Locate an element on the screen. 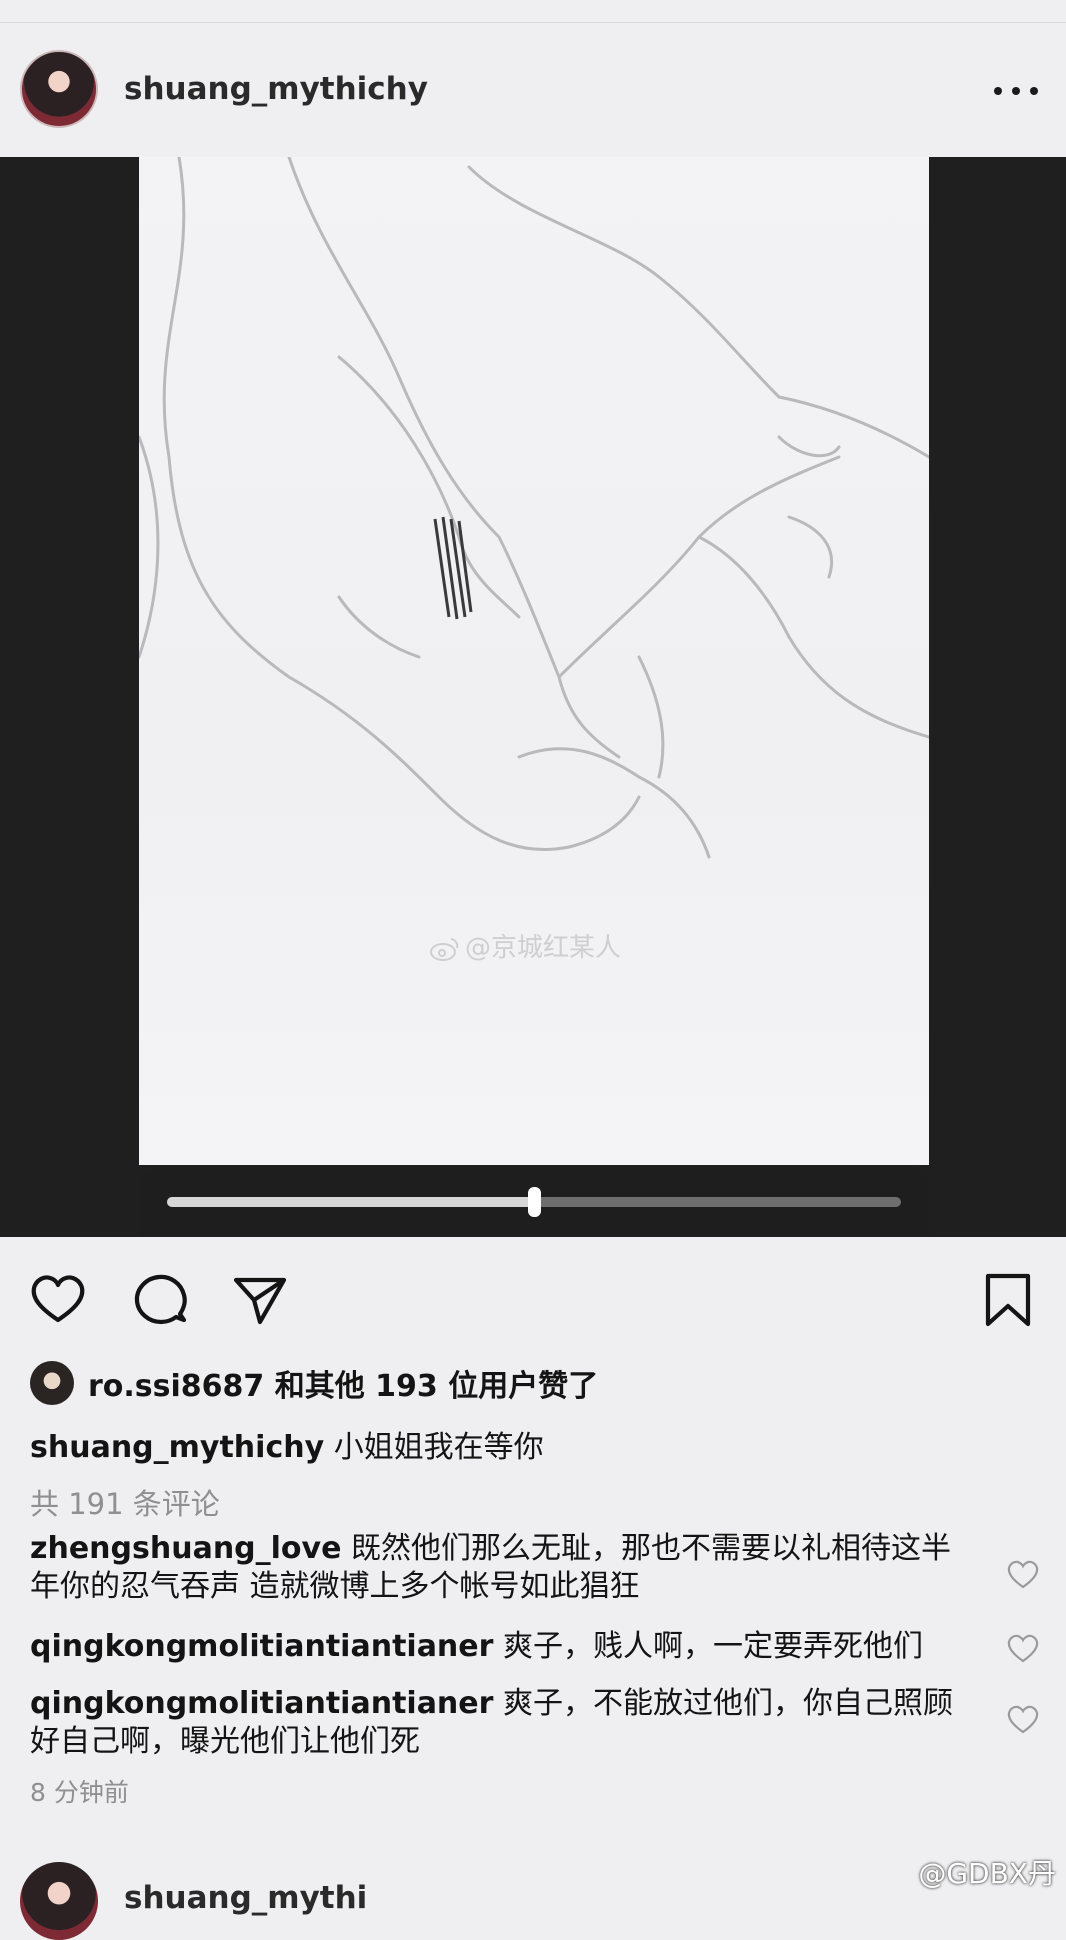 This screenshot has width=1066, height=1940. next-post-username: shuang_mythi is located at coordinates (245, 1898).